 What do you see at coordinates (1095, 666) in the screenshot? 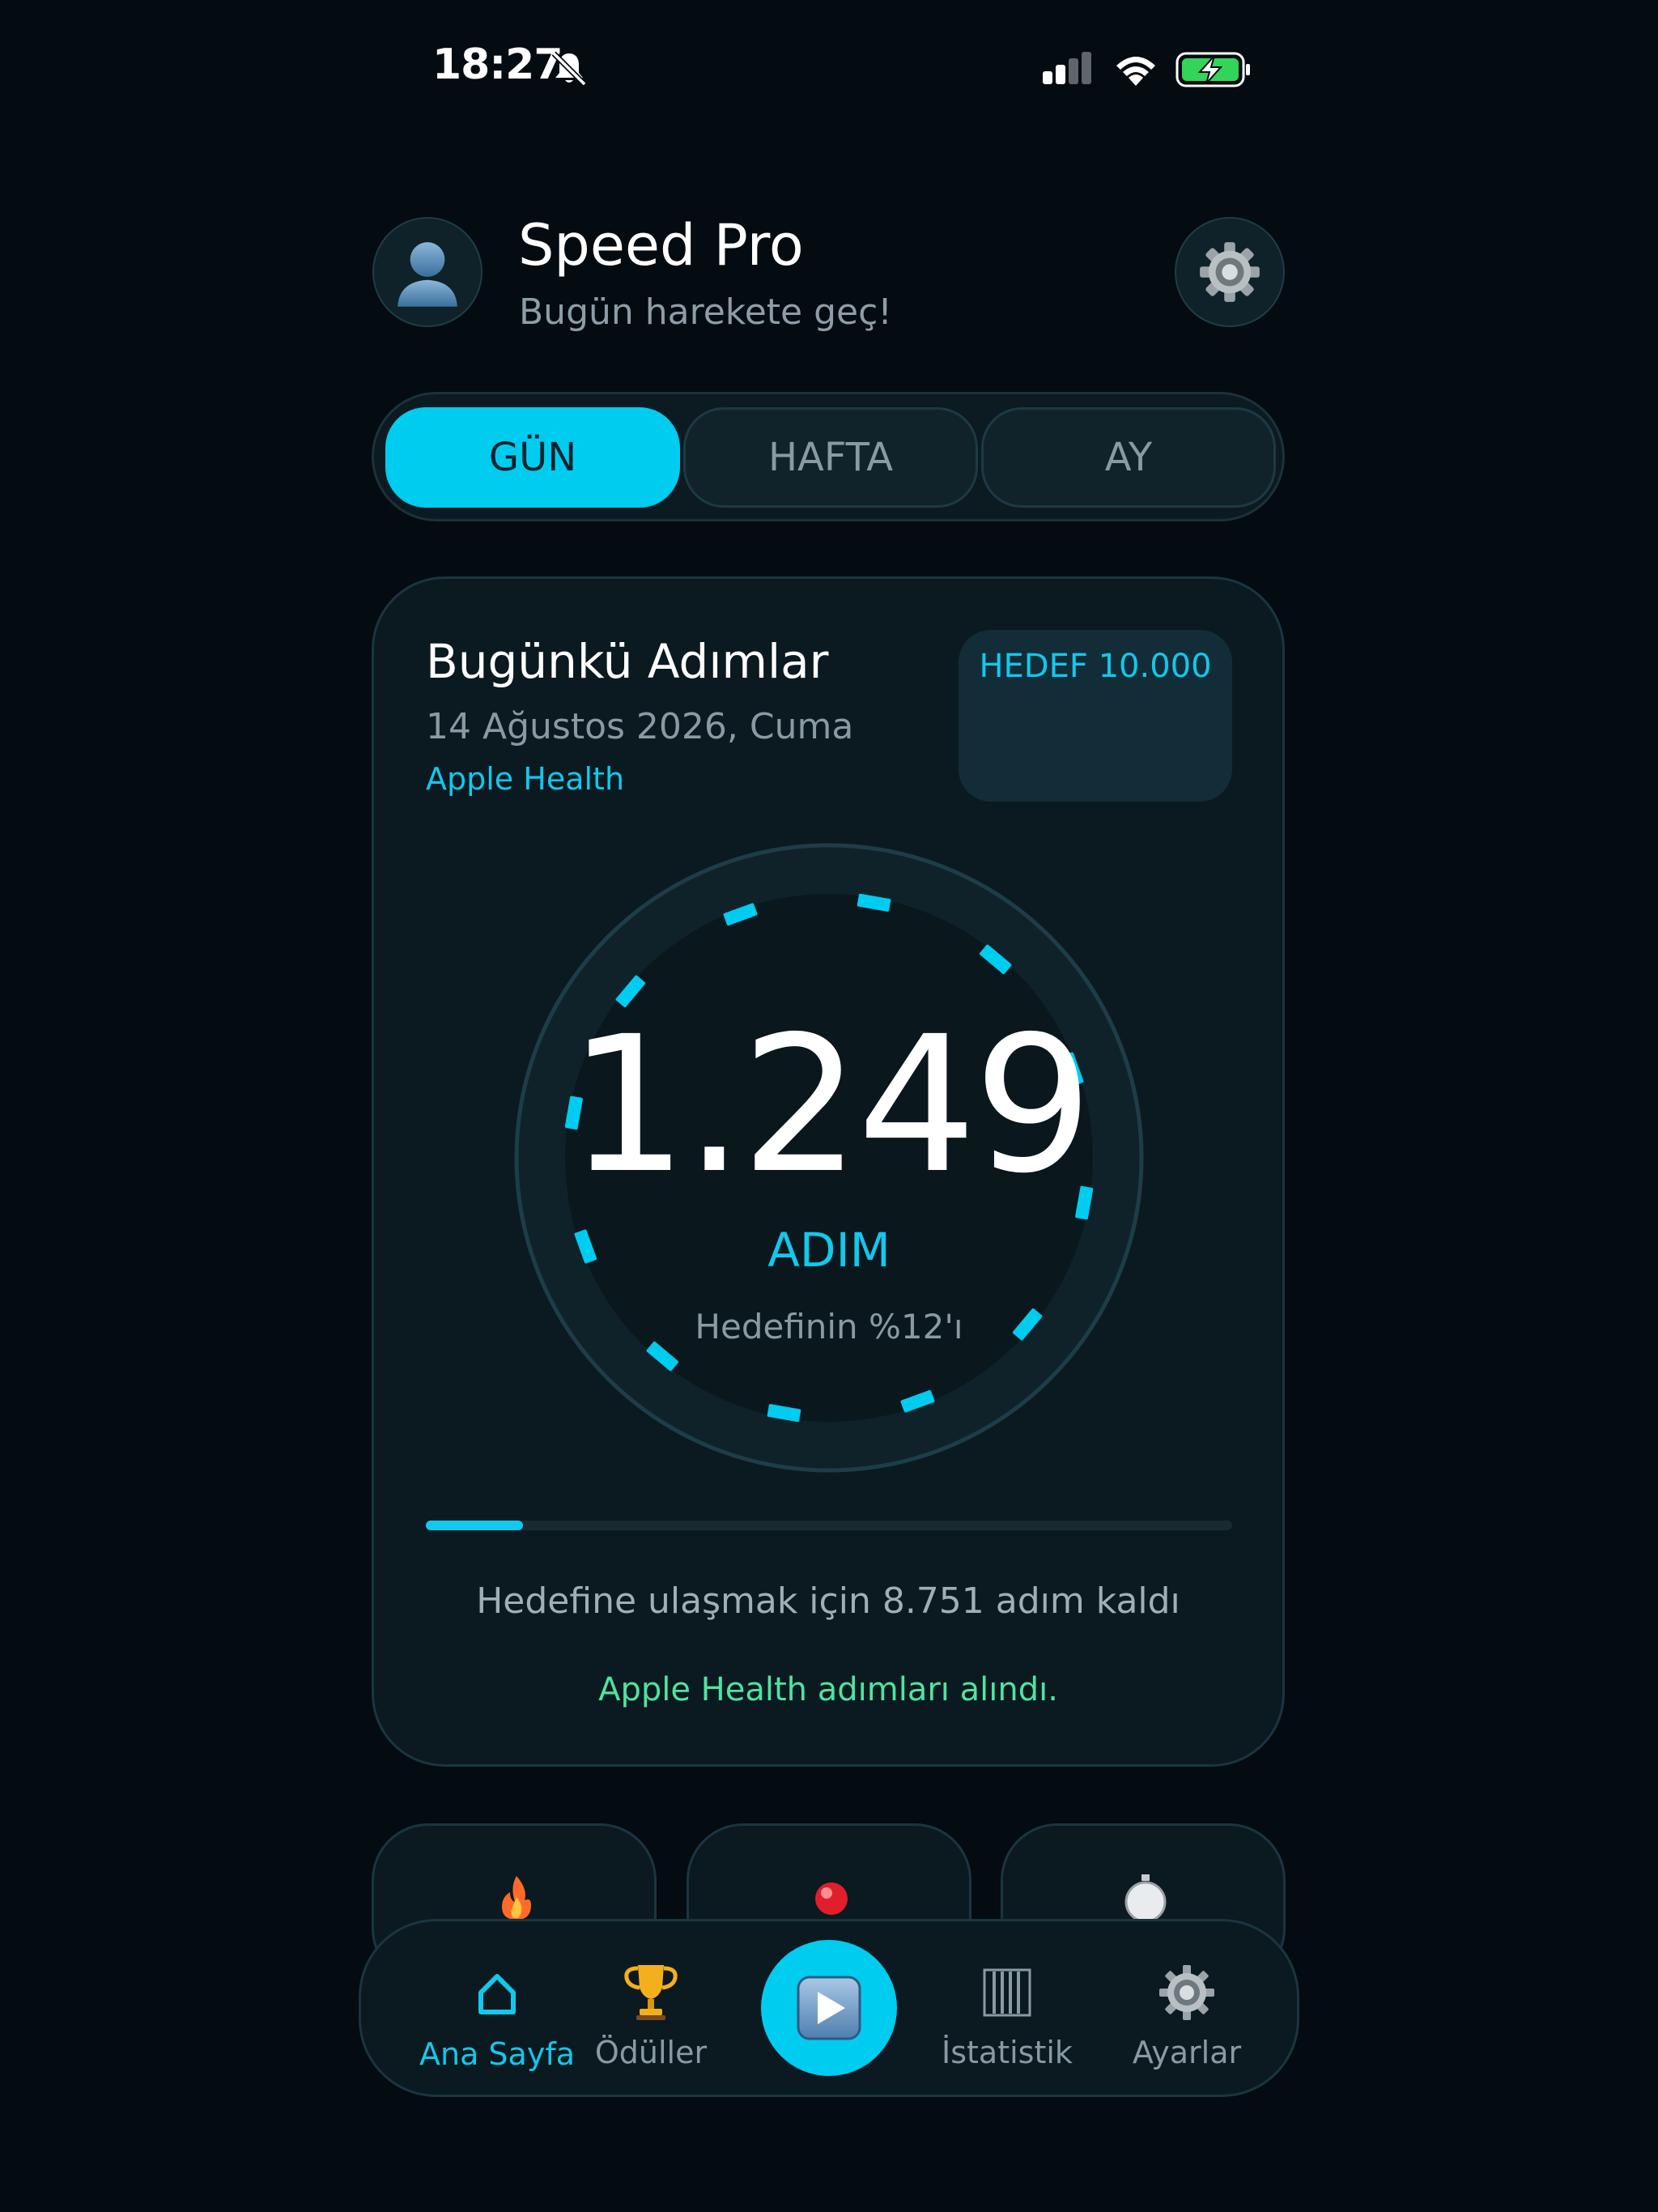
I see `goal-label: HEDEF 10.000` at bounding box center [1095, 666].